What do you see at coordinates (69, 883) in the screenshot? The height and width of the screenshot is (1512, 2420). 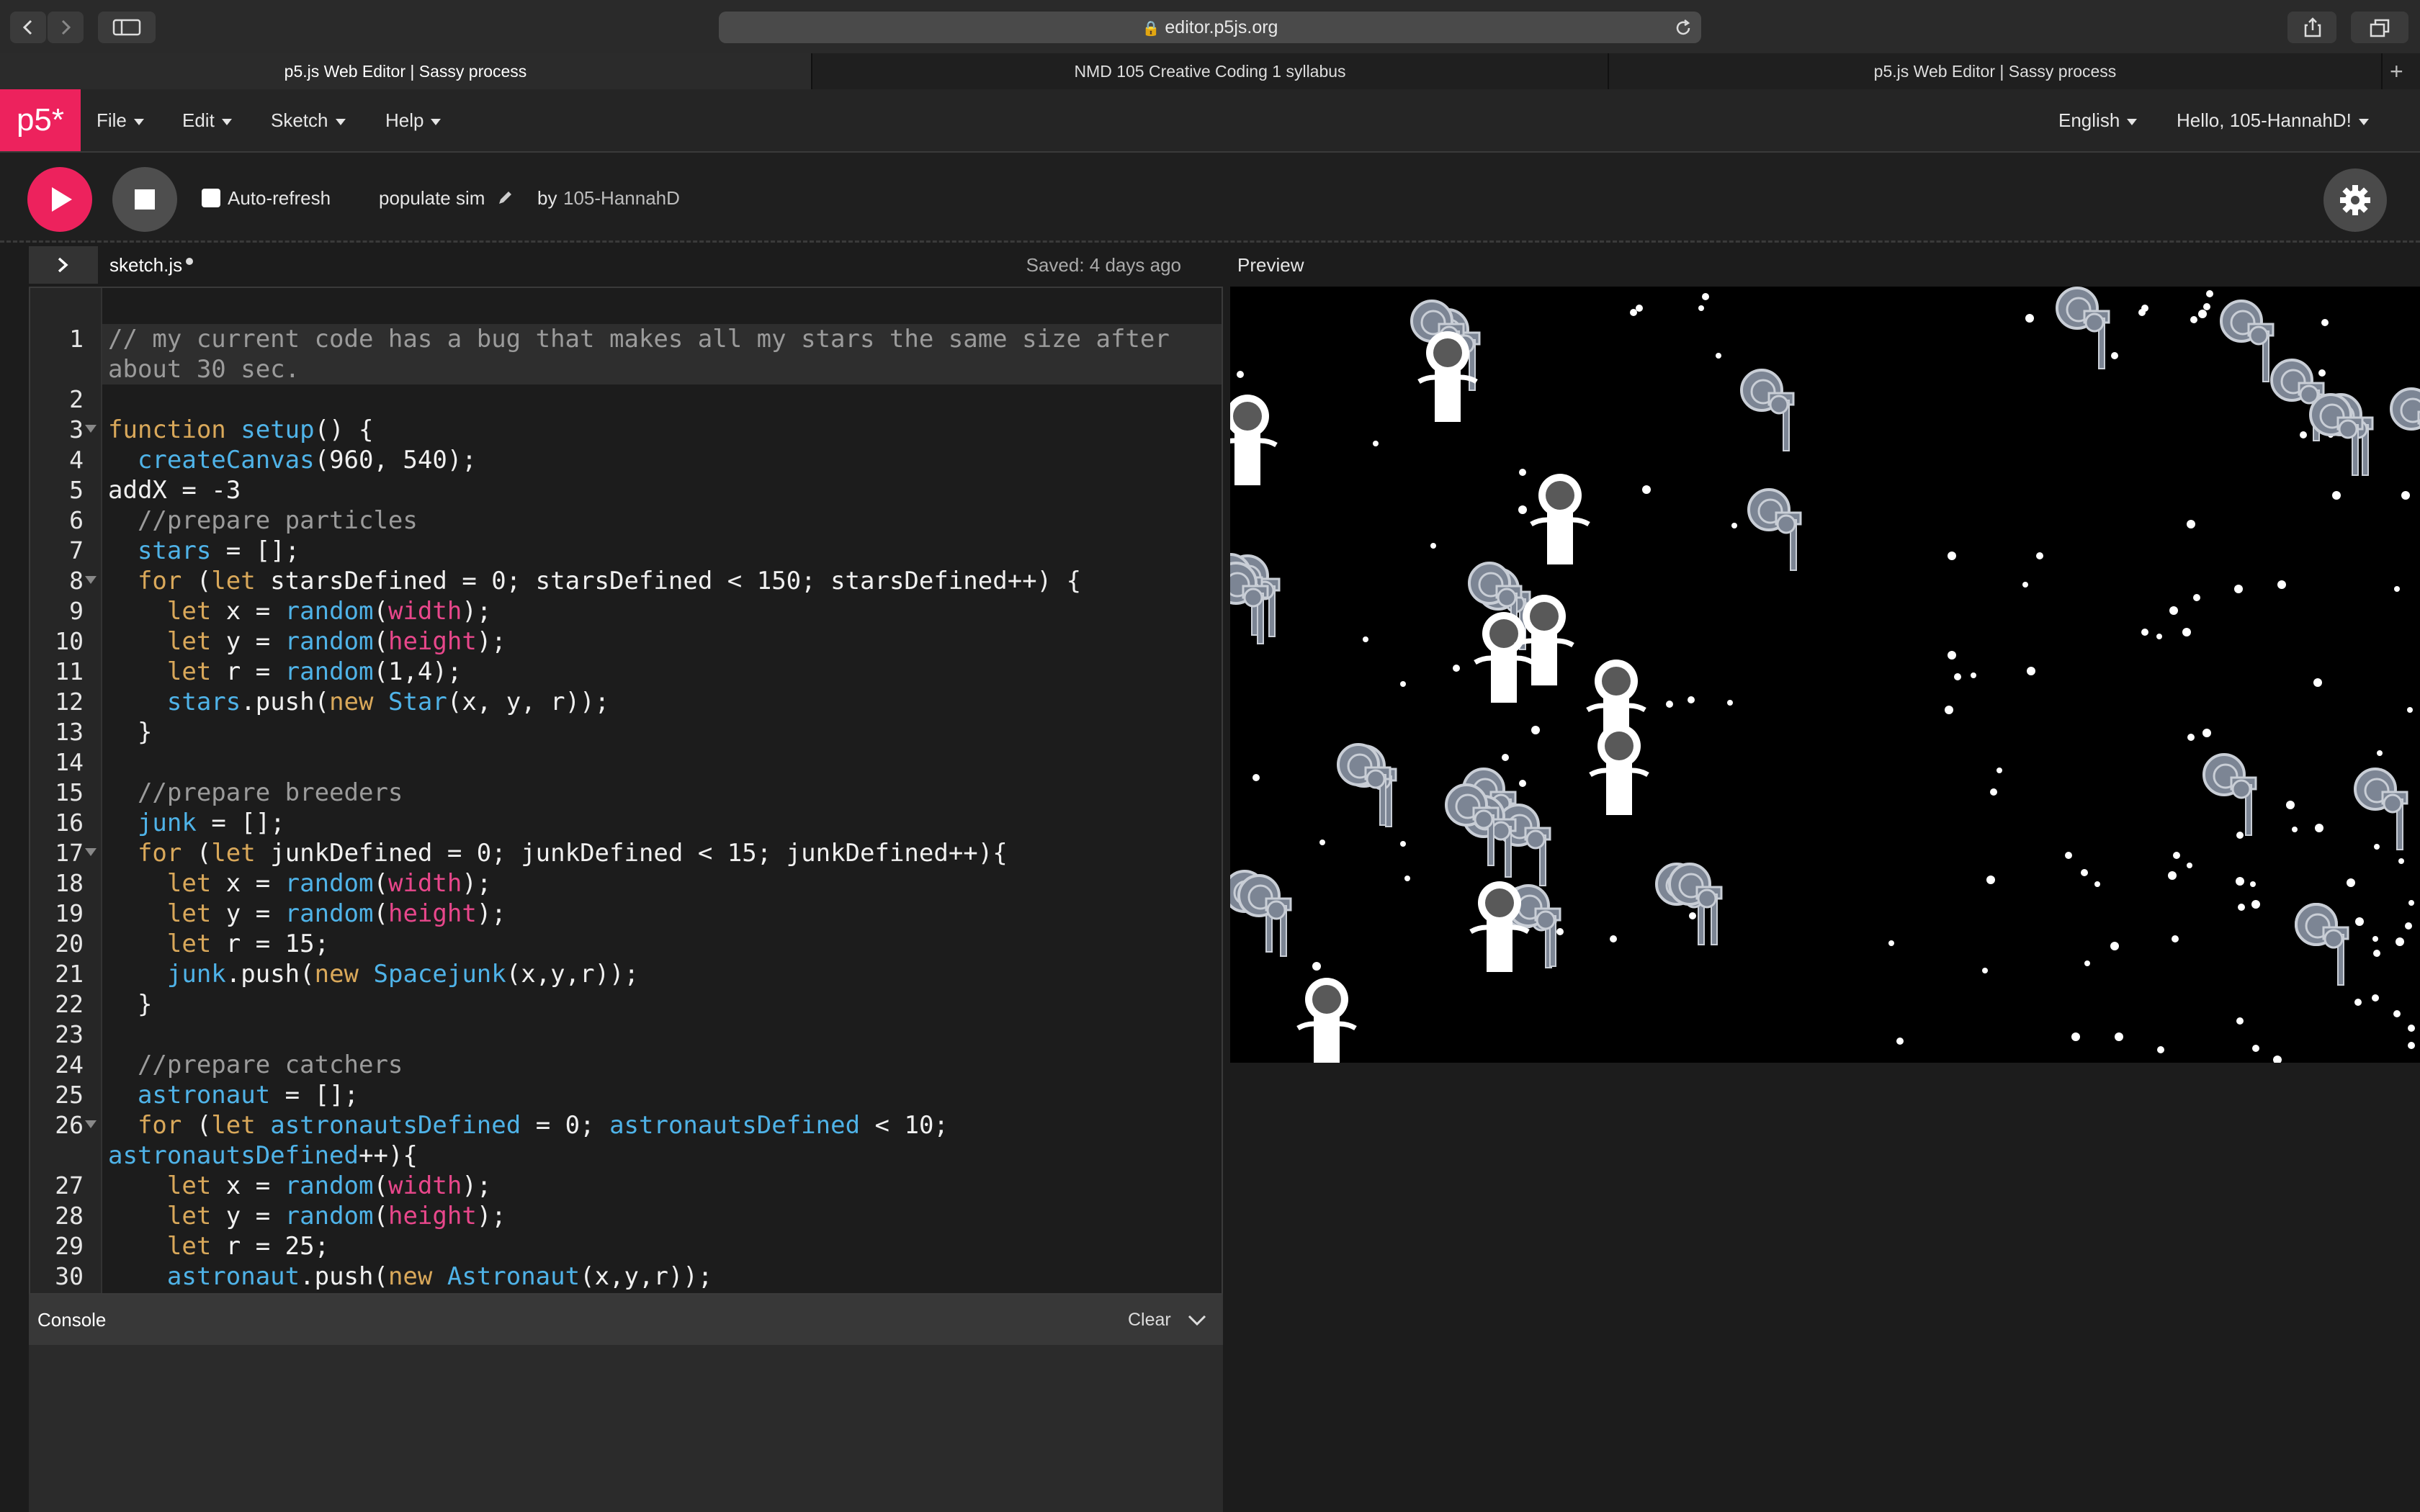 I see `line-number: 18` at bounding box center [69, 883].